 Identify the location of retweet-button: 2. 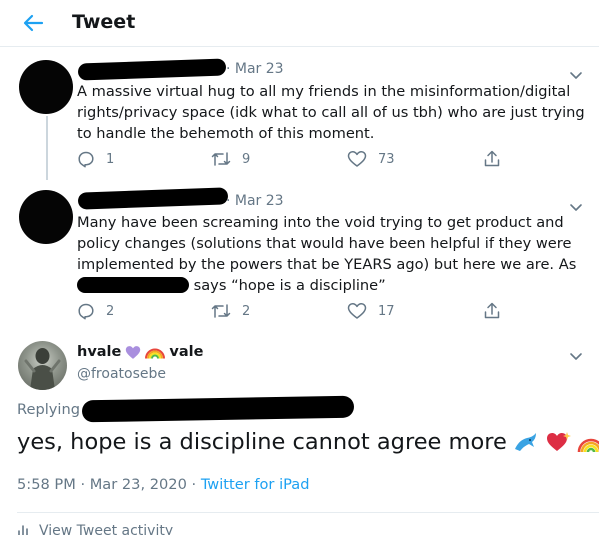
(230, 311).